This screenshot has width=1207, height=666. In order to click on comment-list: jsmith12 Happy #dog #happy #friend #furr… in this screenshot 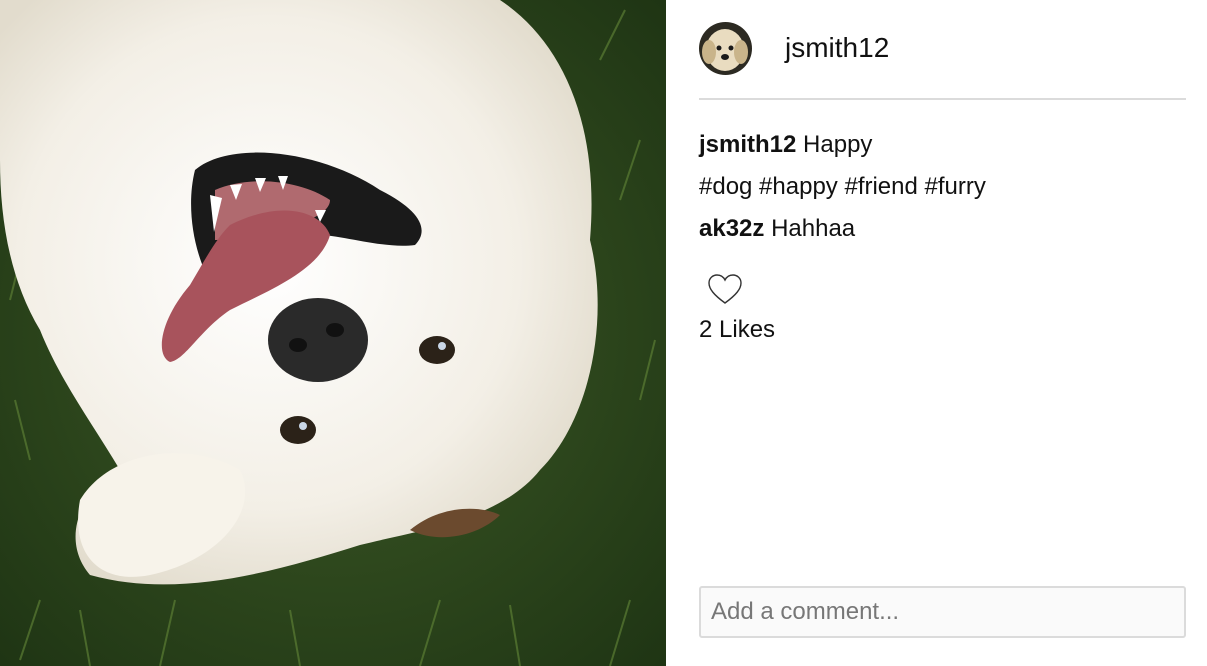, I will do `click(942, 175)`.